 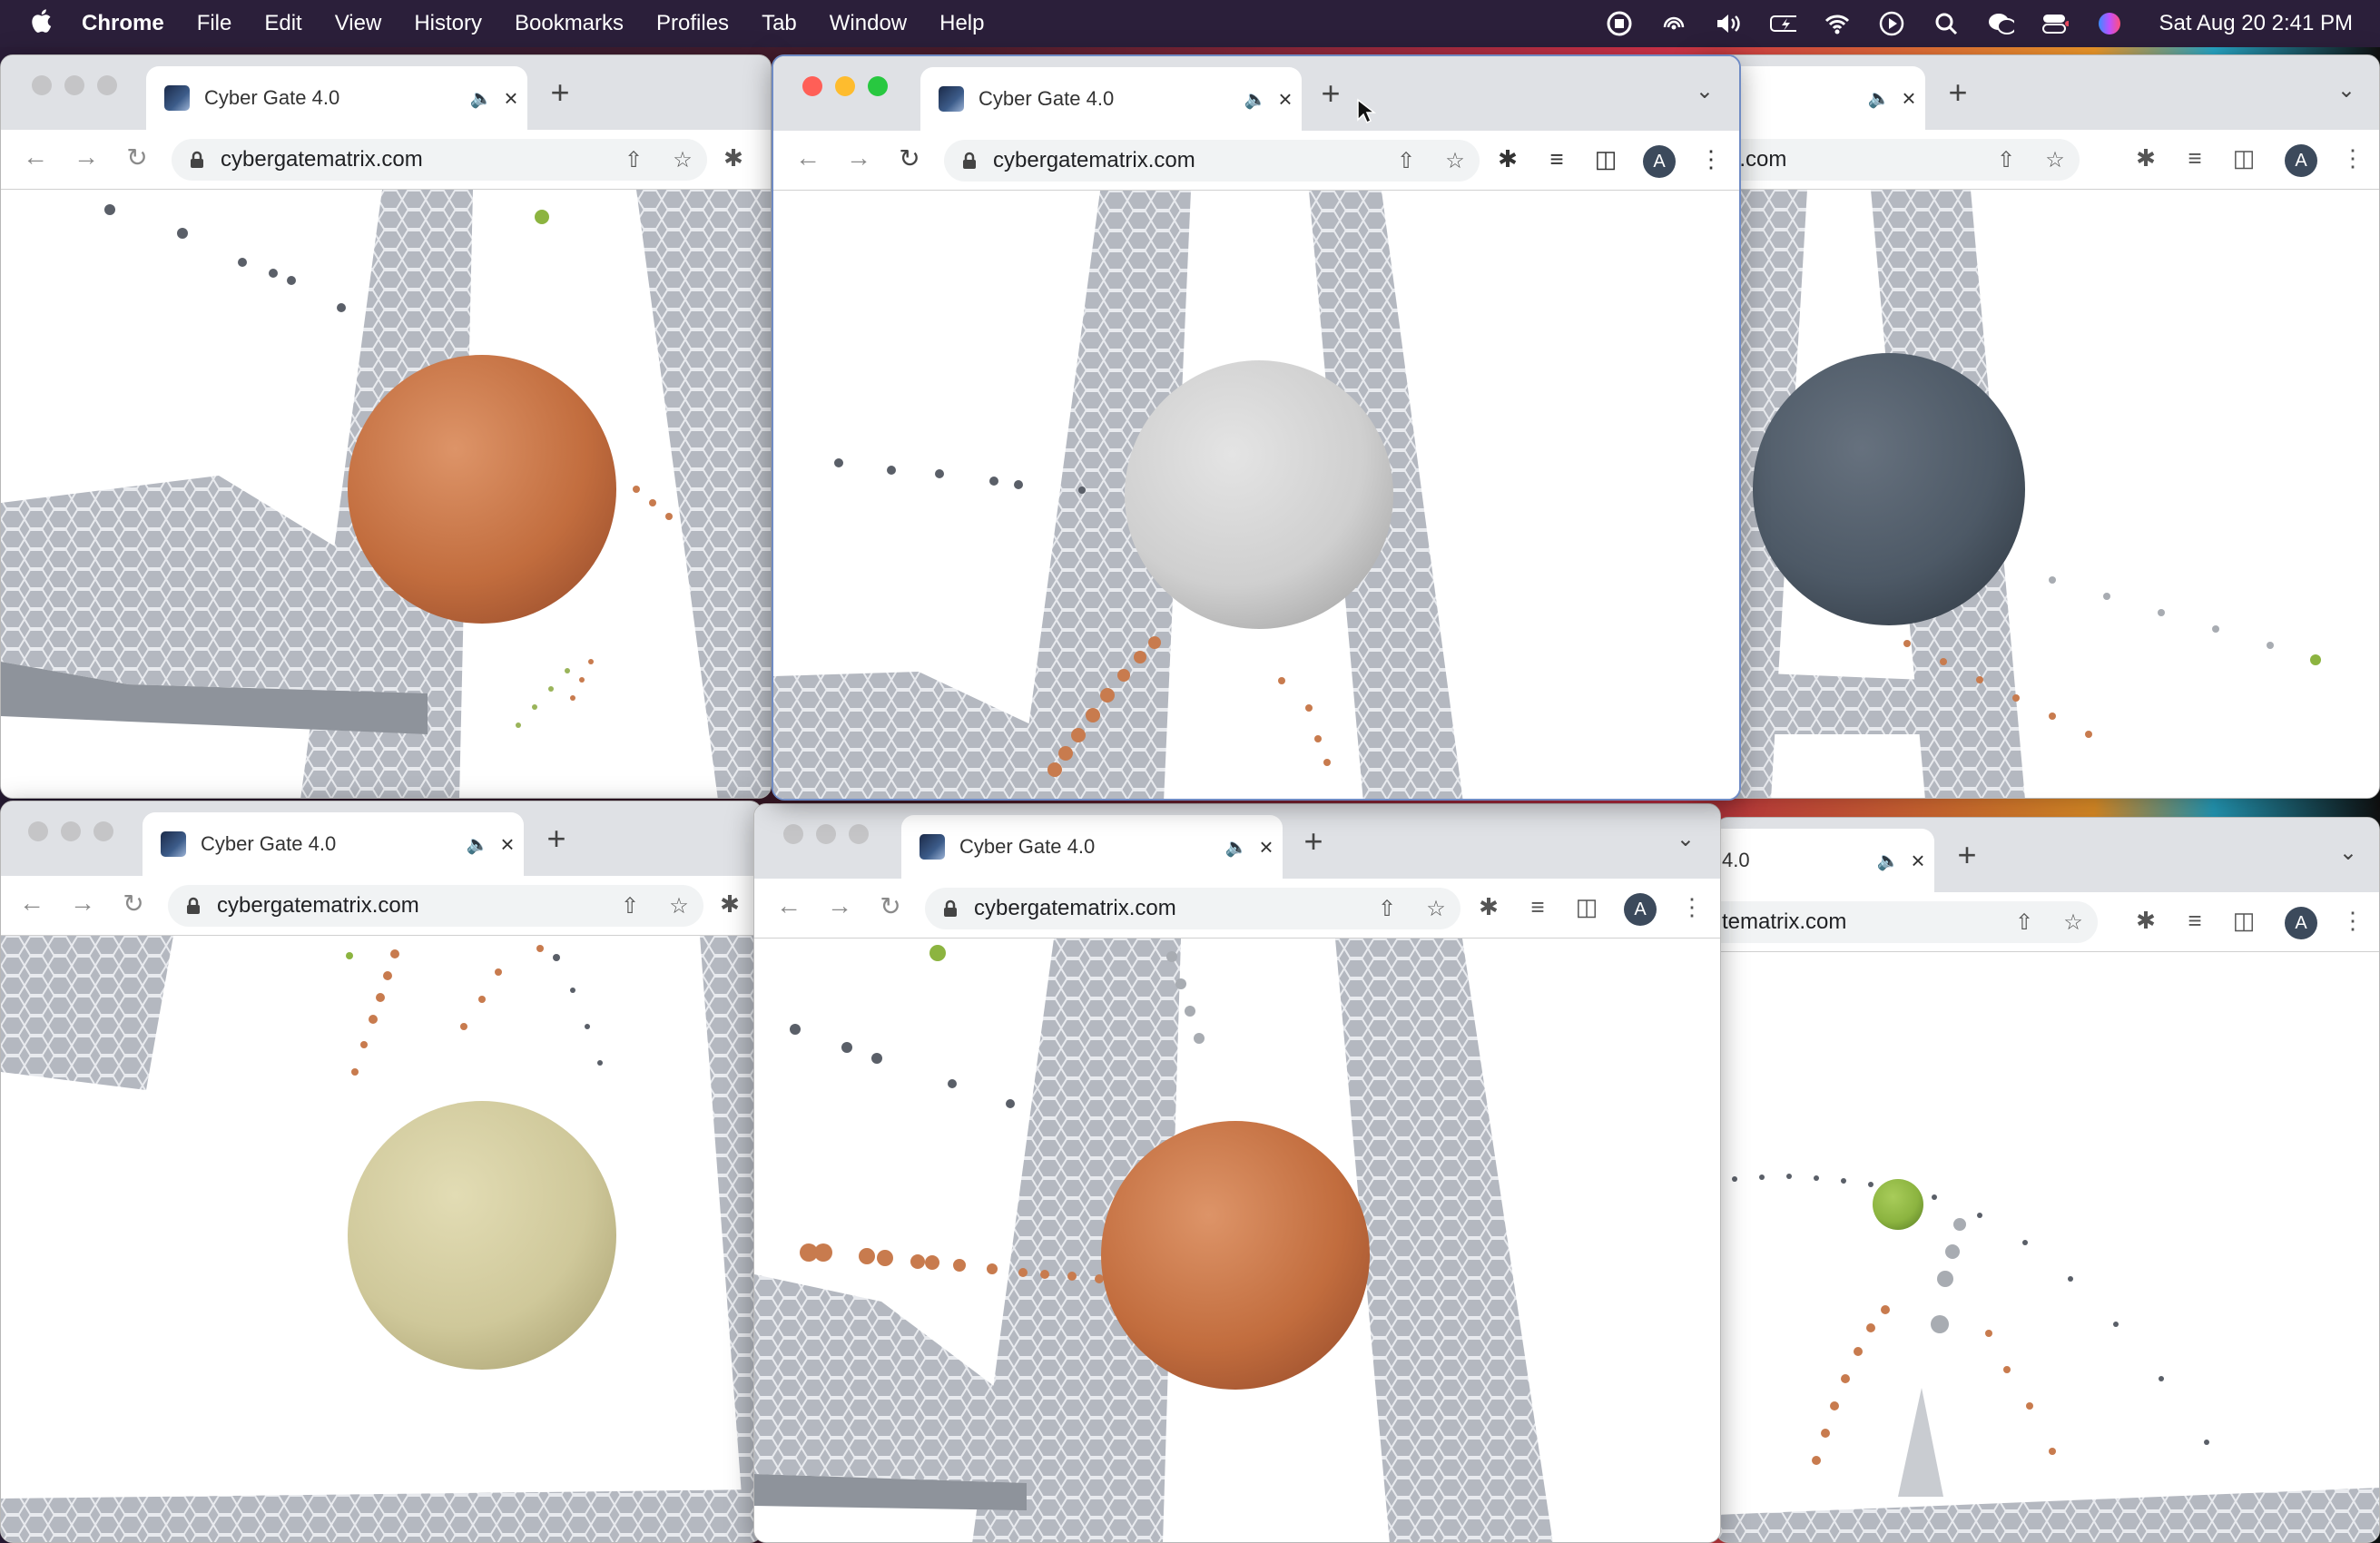 What do you see at coordinates (780, 24) in the screenshot?
I see `menu-tab: Tab` at bounding box center [780, 24].